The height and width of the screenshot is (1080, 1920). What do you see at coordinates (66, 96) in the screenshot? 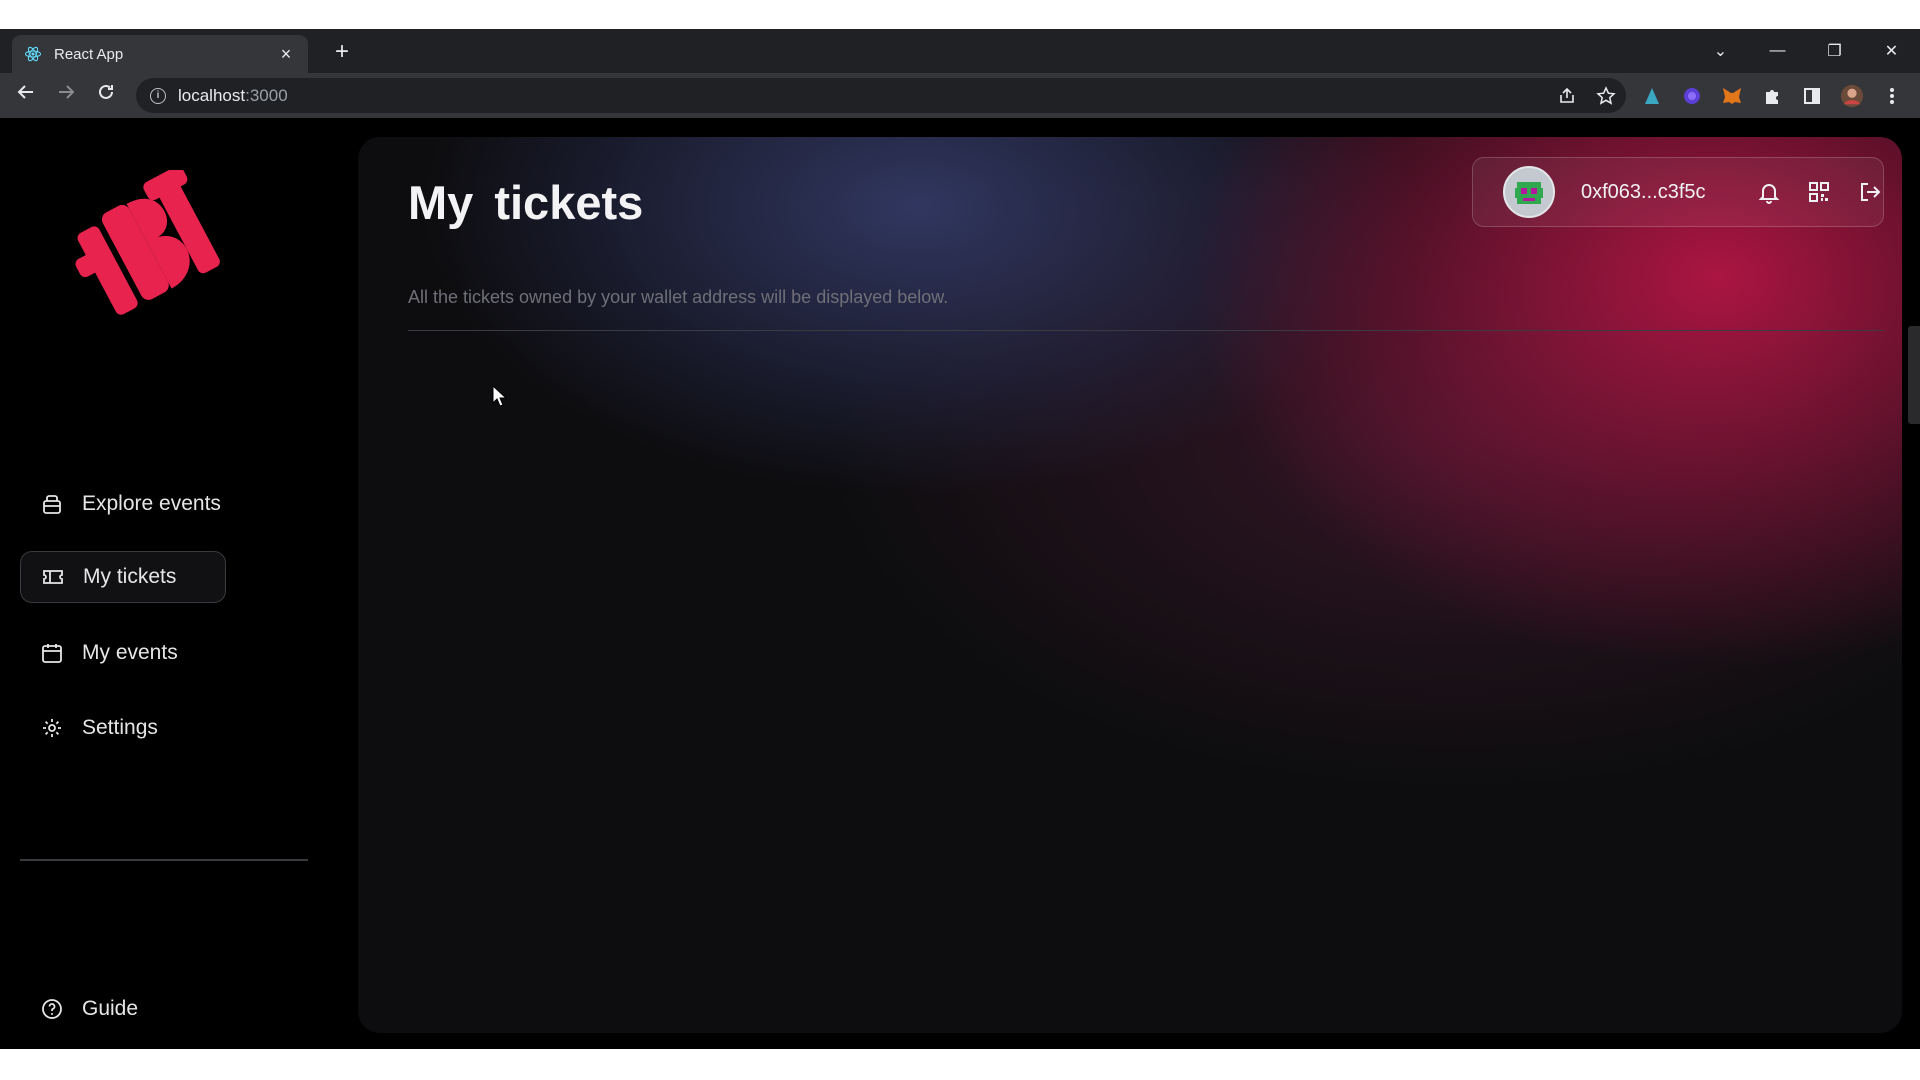
I see `forward-icon` at bounding box center [66, 96].